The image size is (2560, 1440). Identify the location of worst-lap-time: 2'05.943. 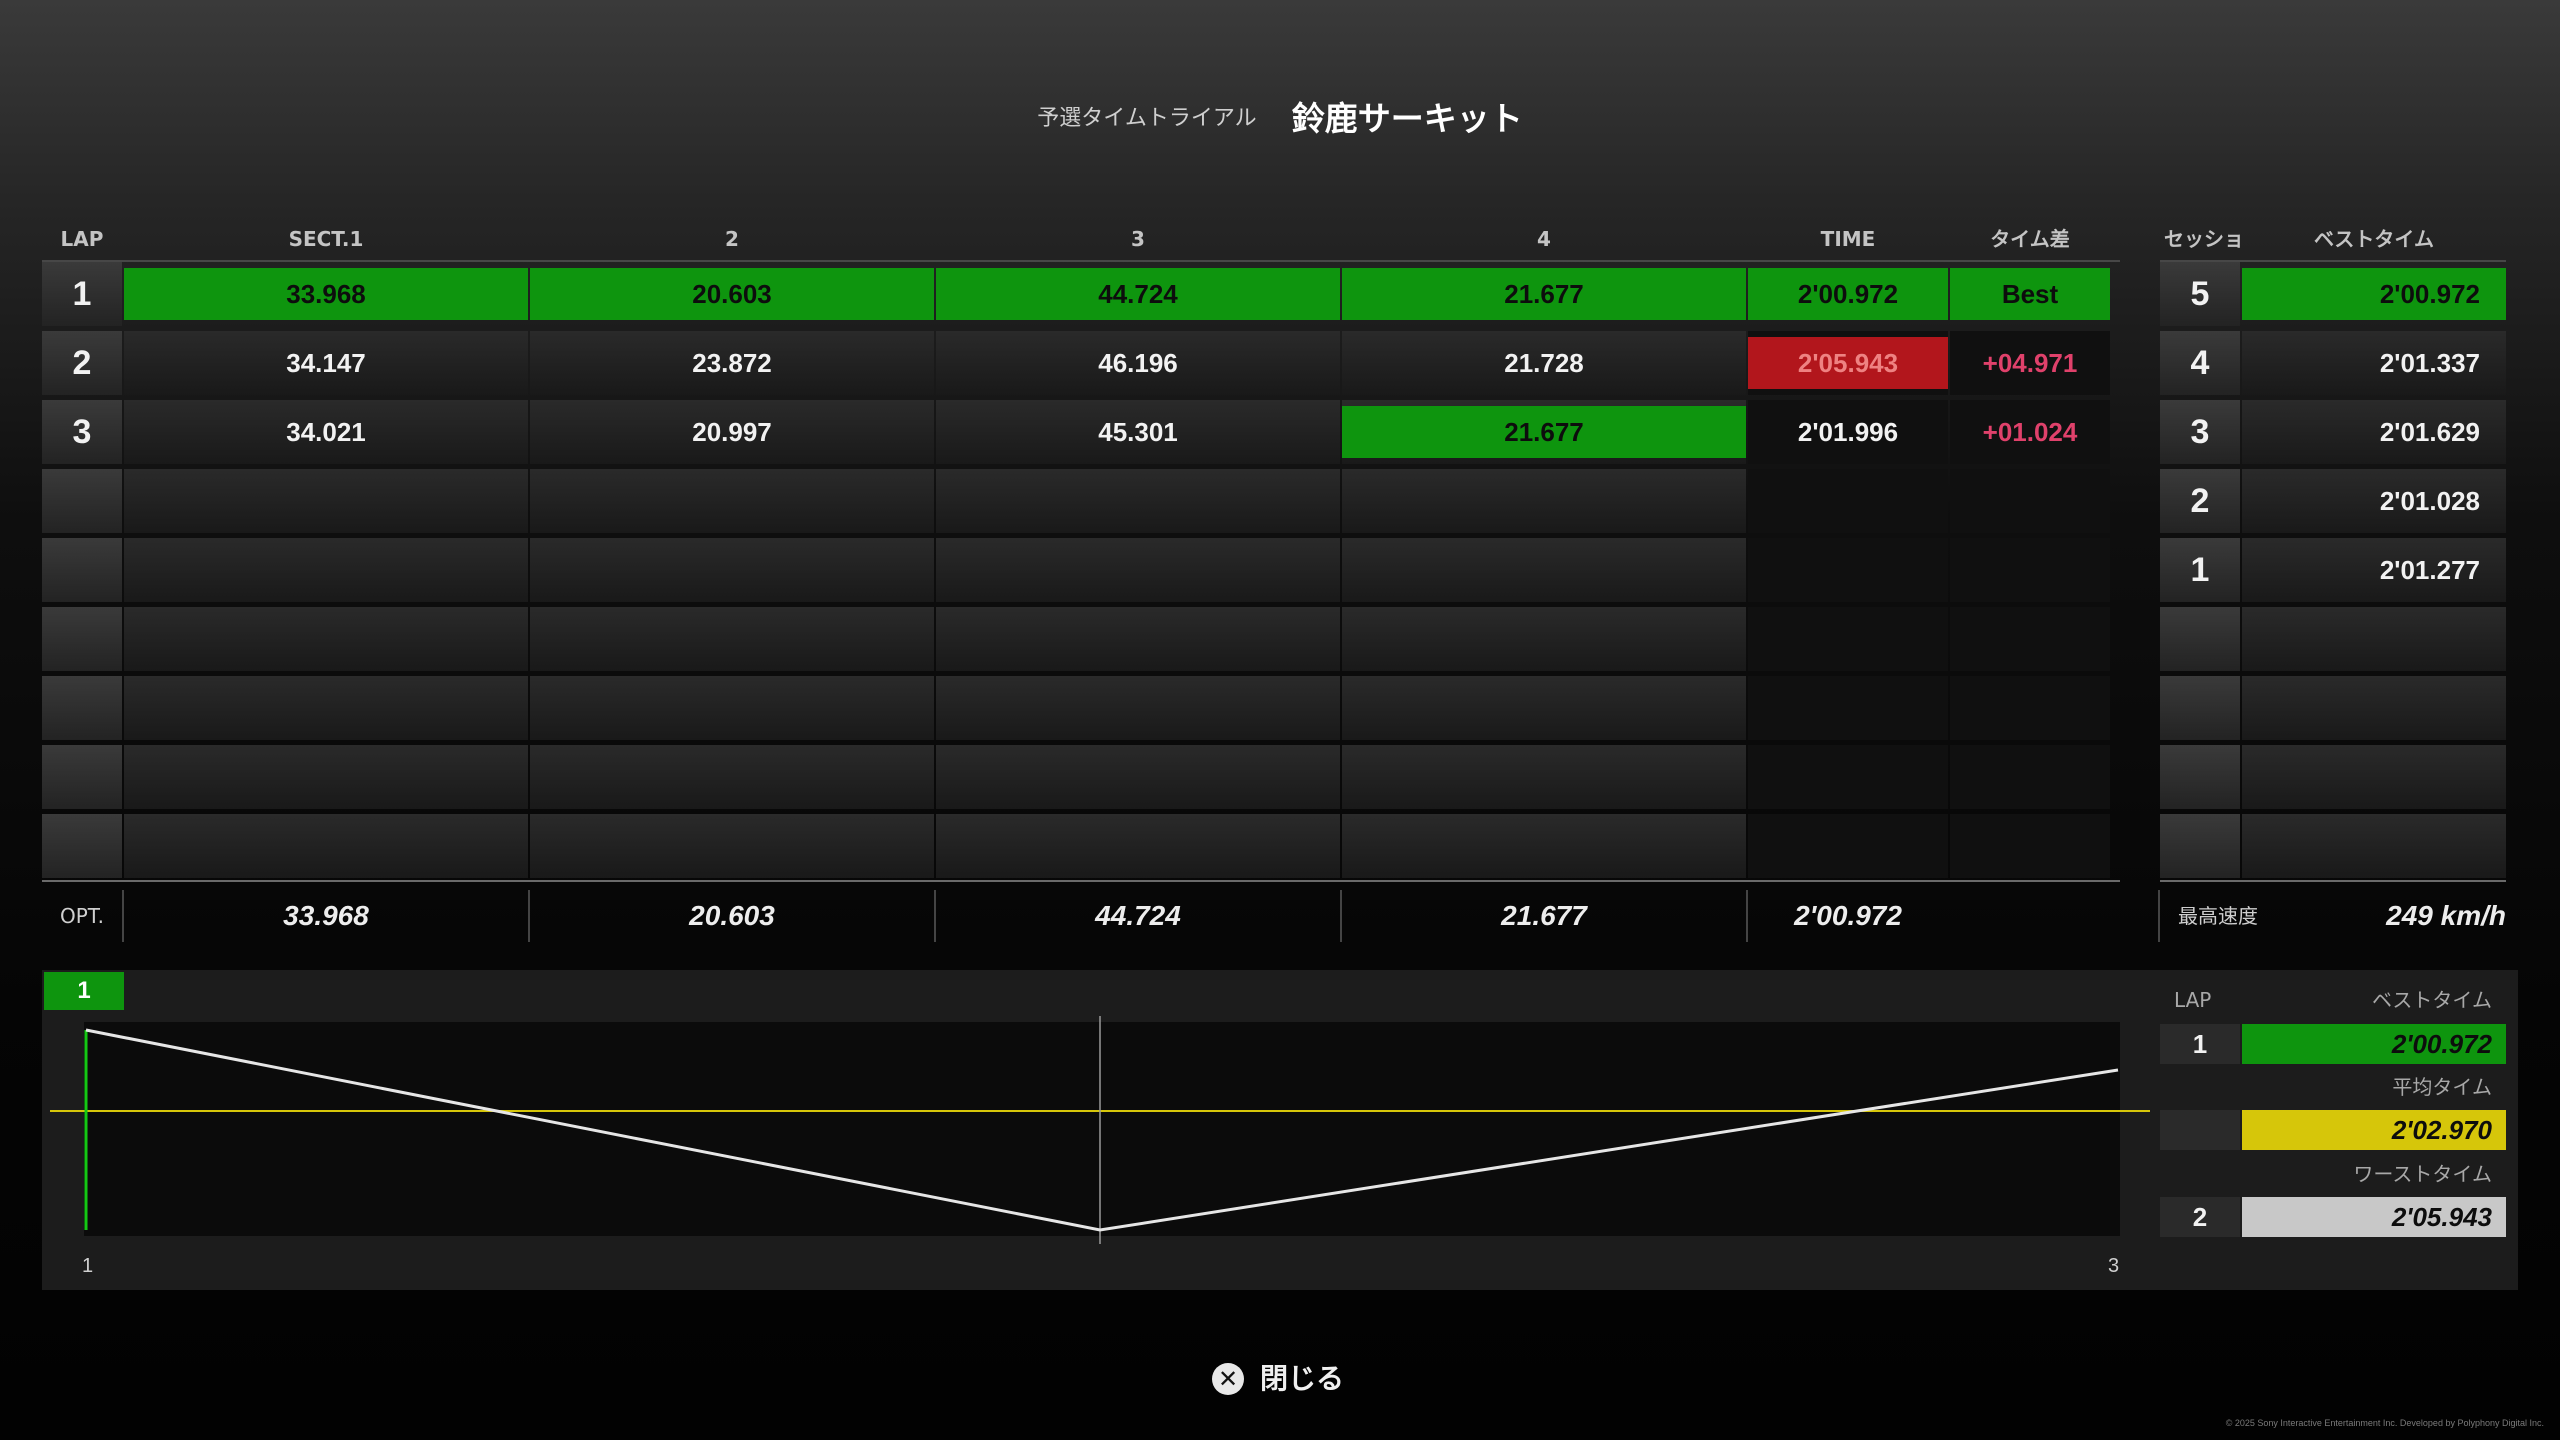
(2374, 1217).